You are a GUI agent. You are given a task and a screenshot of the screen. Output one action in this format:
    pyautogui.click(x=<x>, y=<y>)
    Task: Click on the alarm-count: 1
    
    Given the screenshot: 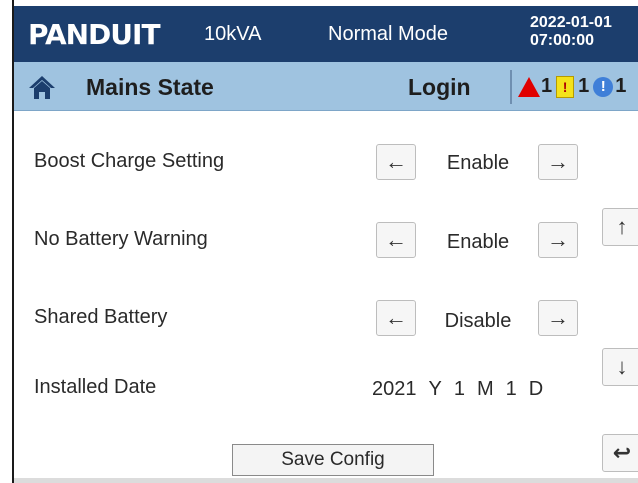 What is the action you would take?
    pyautogui.click(x=547, y=86)
    